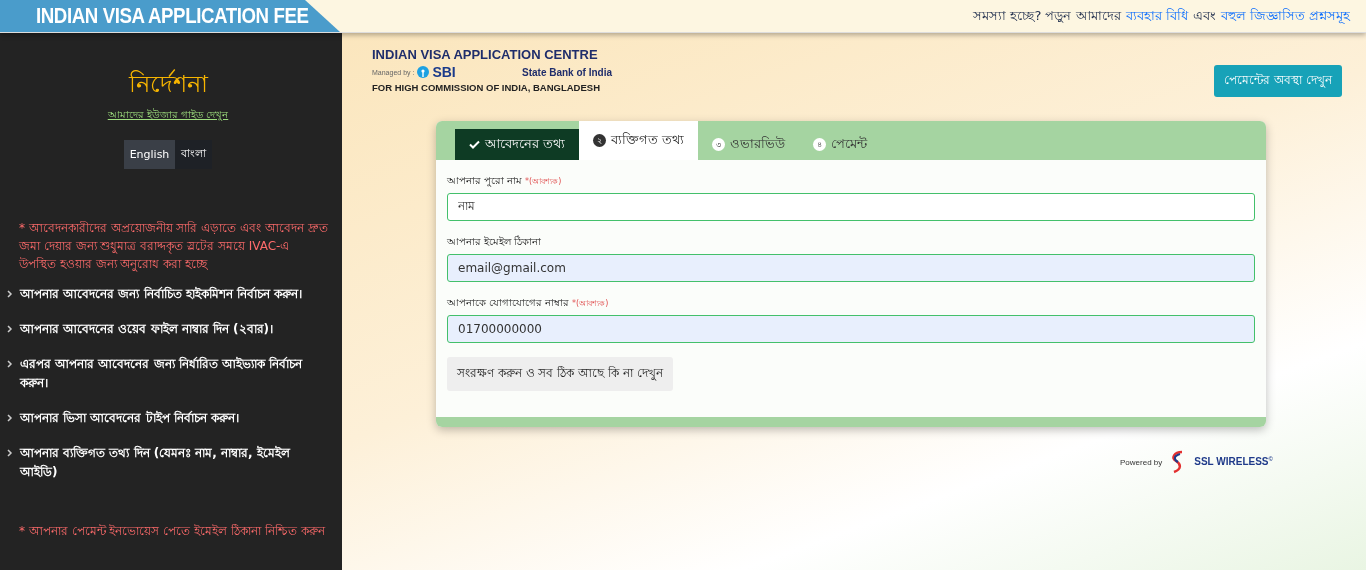  What do you see at coordinates (173, 246) in the screenshot?
I see `notice-text: * আবেদনকারীদের অপ্রয়োজনীয় সারি এড়াতে এবং আবেদন দ্রুত জমা দেয়ার জন্য শুধুমাত্র বরাদ্দকৃত স্লটের সময়ে IVAC-এ উপস্থিত হওয়ার জন্য অনুরোধ করা হচ্ছে` at bounding box center [173, 246].